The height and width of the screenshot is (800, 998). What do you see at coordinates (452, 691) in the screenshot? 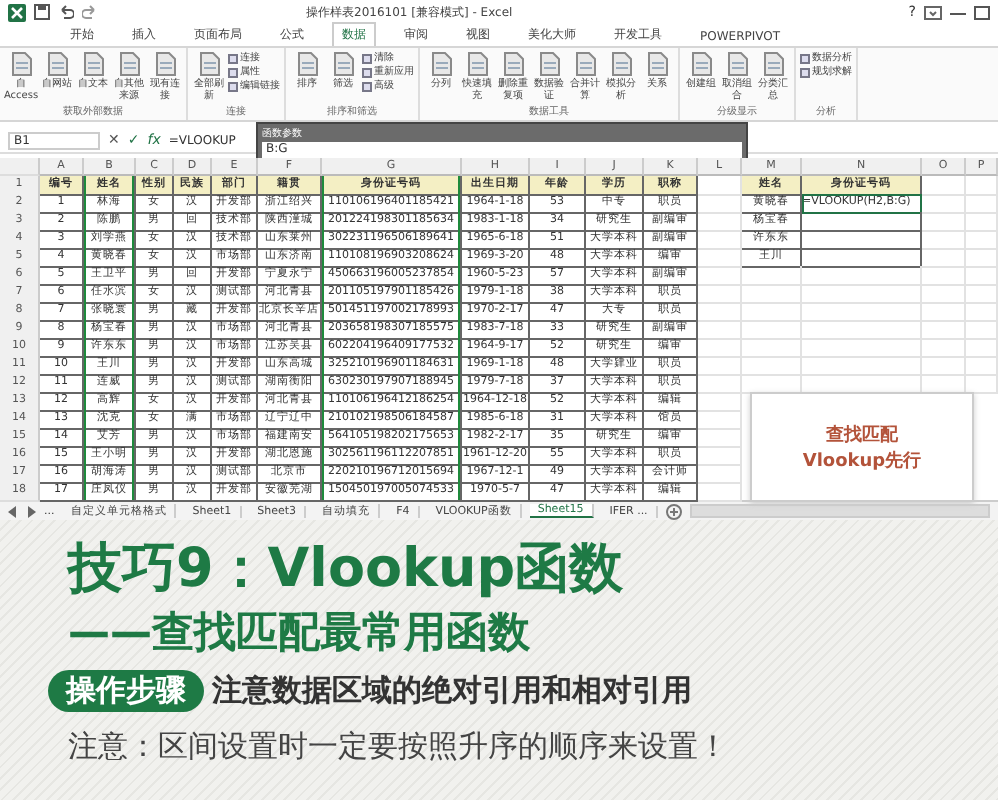
I see `step-text: 注意数据区域的绝对引用和相对引用` at bounding box center [452, 691].